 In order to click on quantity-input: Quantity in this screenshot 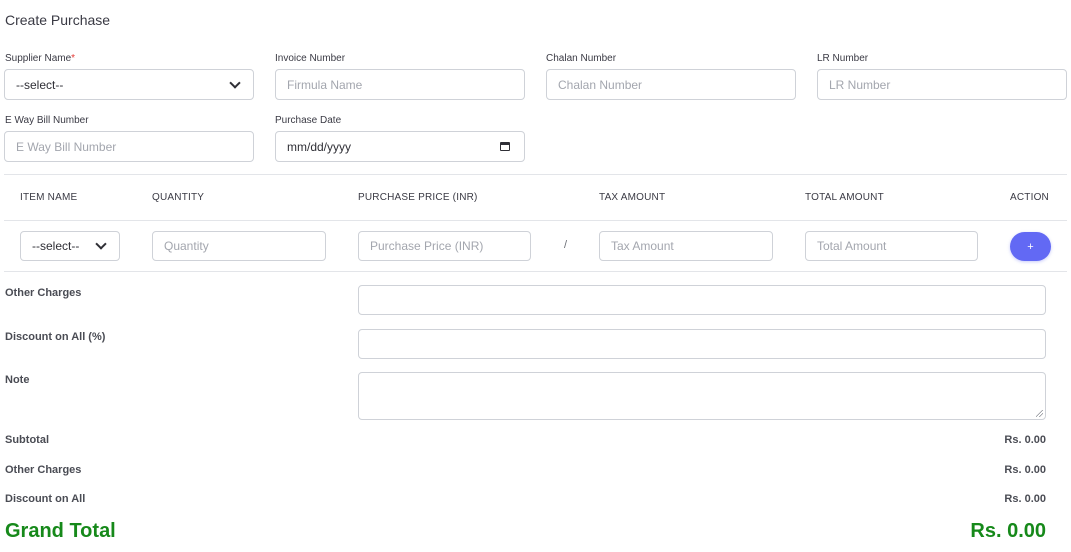, I will do `click(239, 246)`.